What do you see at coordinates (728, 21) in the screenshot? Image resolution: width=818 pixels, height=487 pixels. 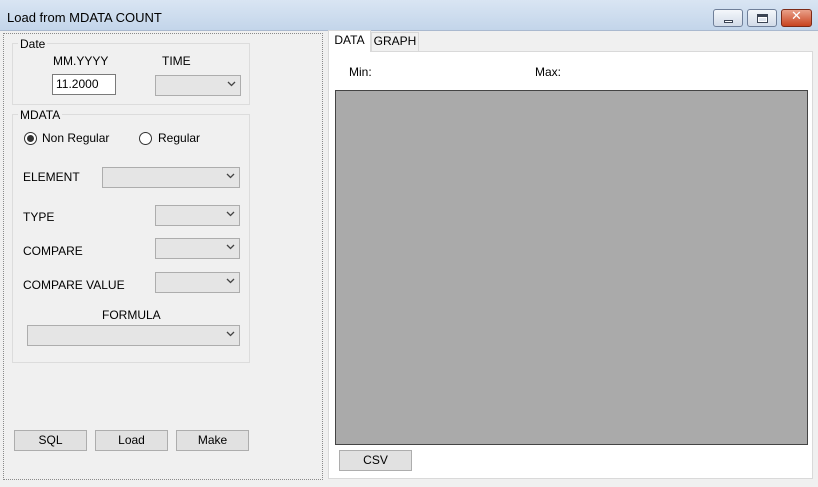 I see `minimize-icon` at bounding box center [728, 21].